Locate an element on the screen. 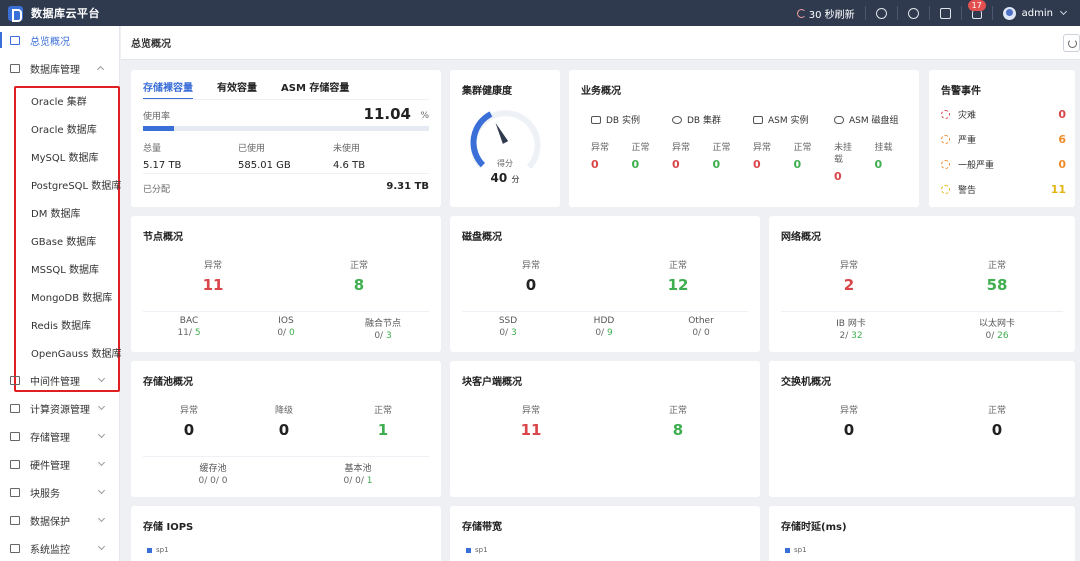  sidebar-subitem: OpenGauss 数据库 is located at coordinates (69, 355).